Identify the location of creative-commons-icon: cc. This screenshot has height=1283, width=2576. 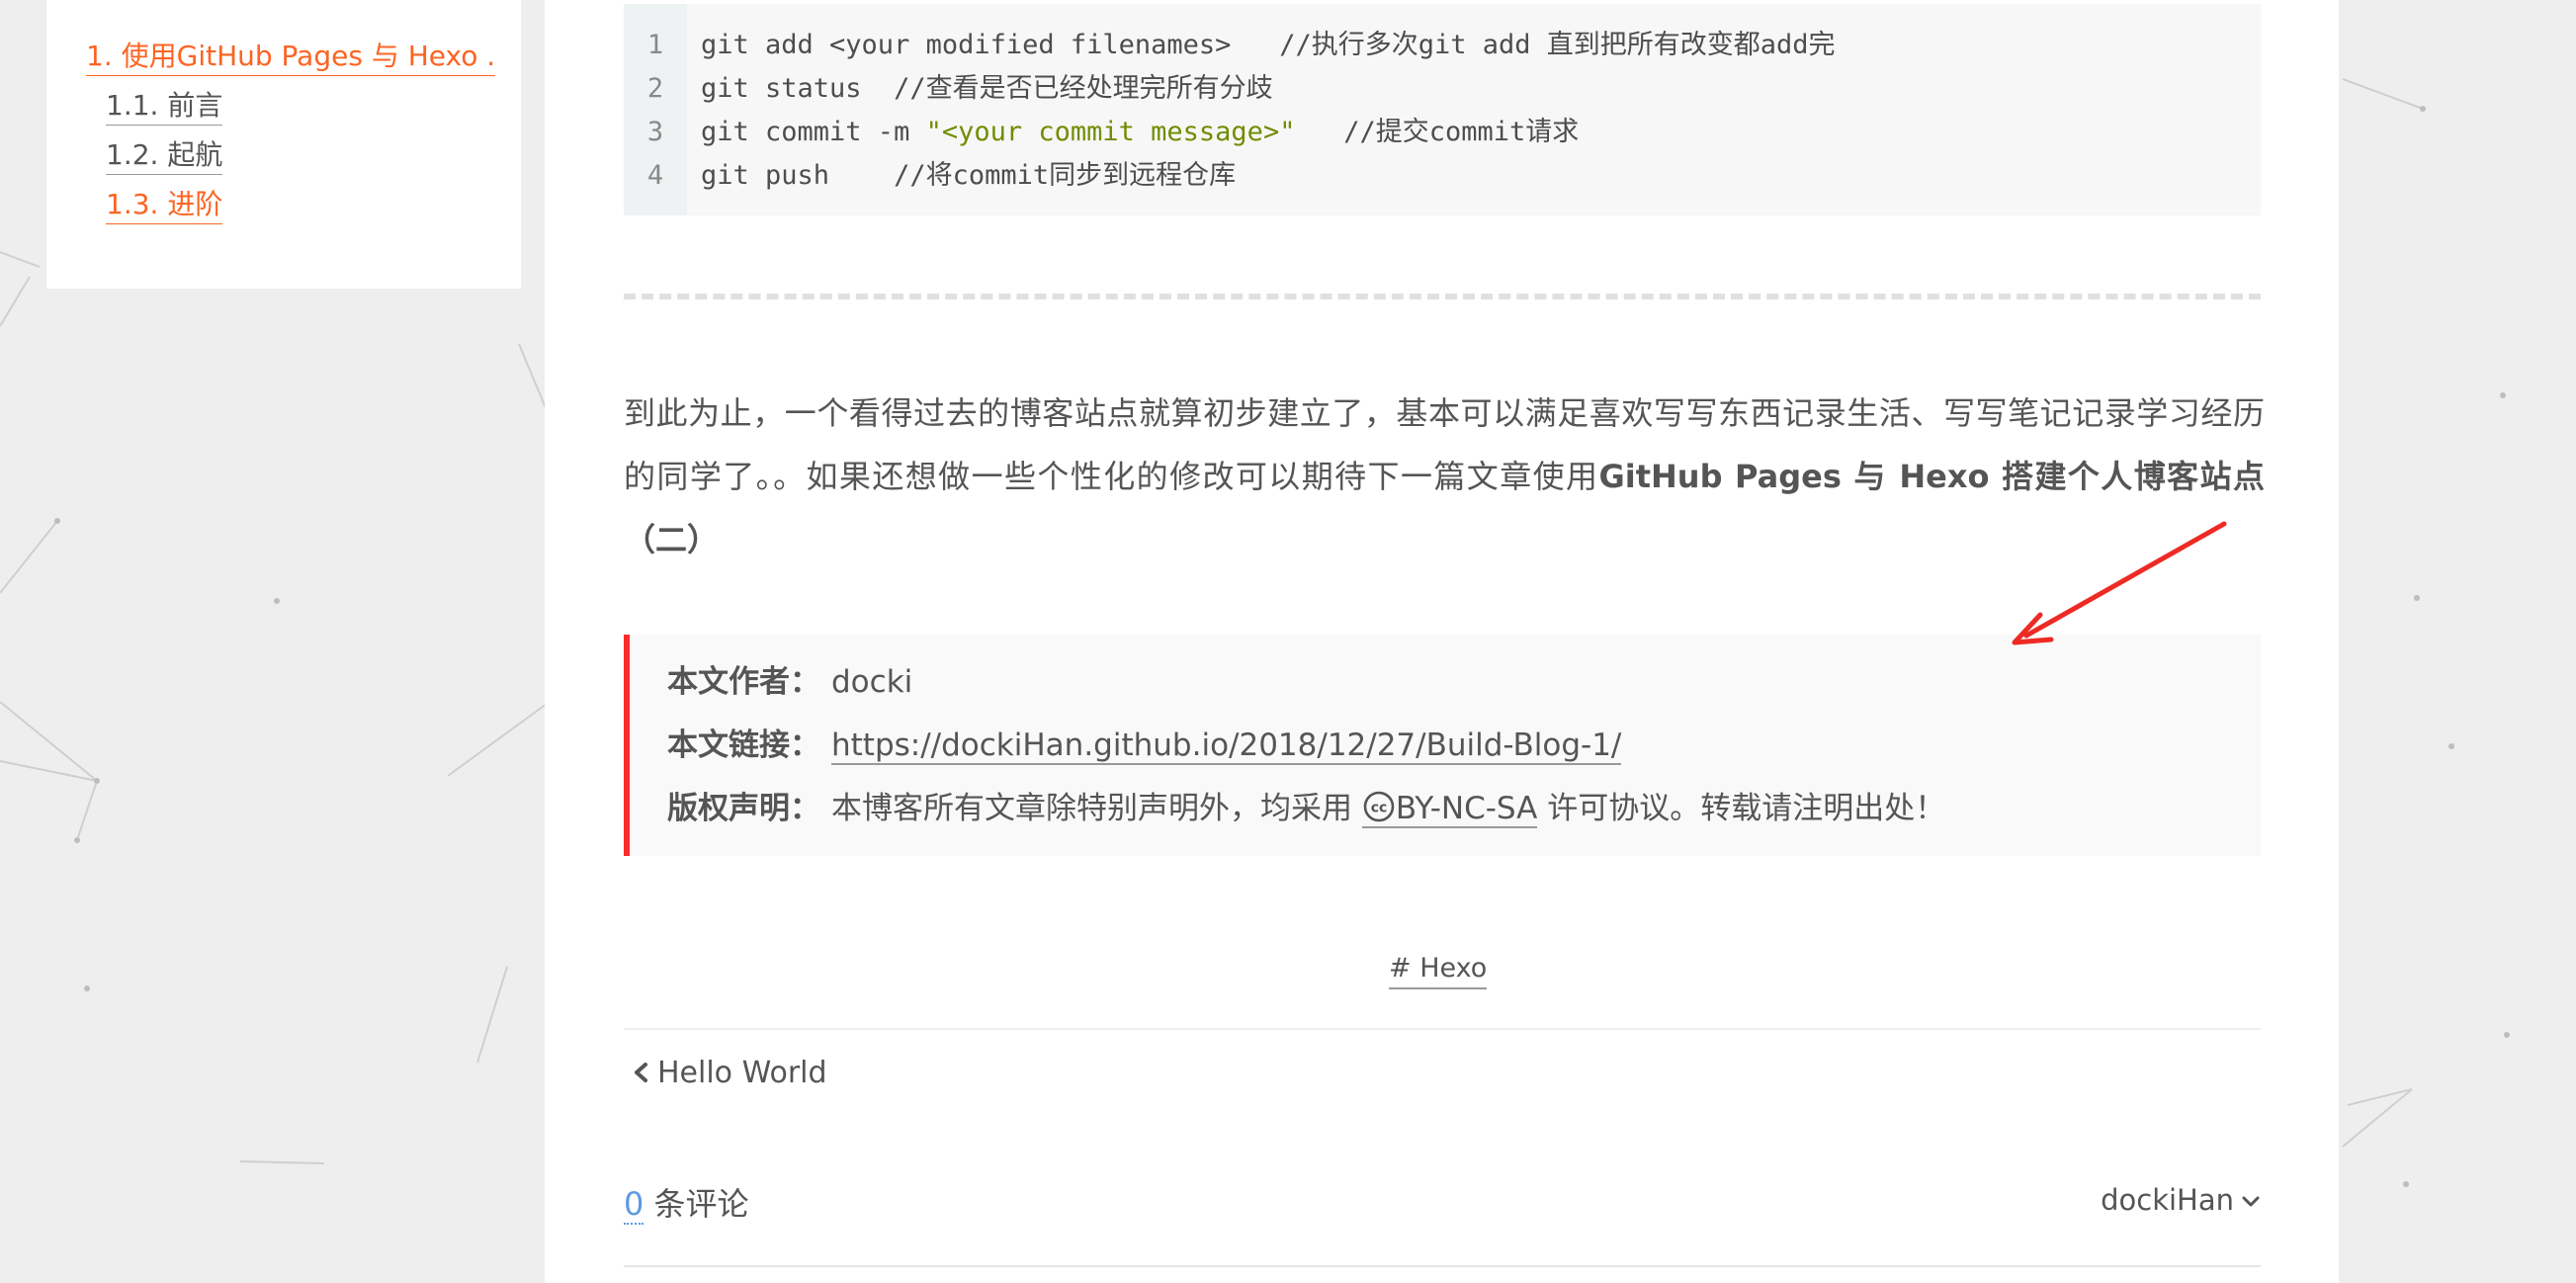
(1379, 806).